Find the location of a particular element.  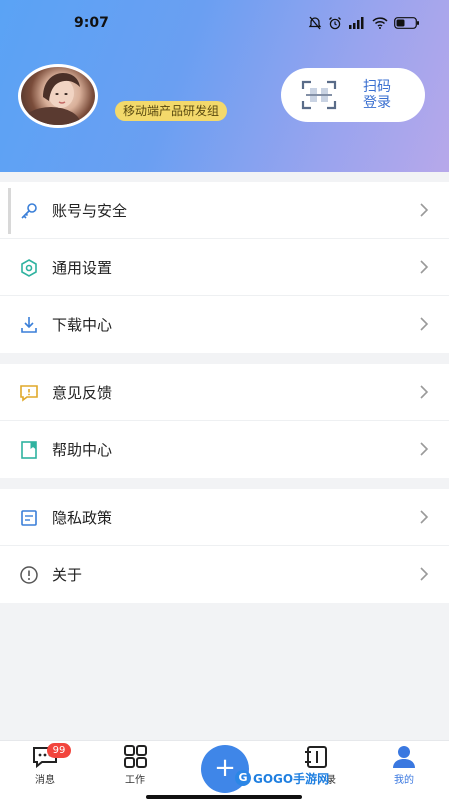

wifi-icon is located at coordinates (380, 23).